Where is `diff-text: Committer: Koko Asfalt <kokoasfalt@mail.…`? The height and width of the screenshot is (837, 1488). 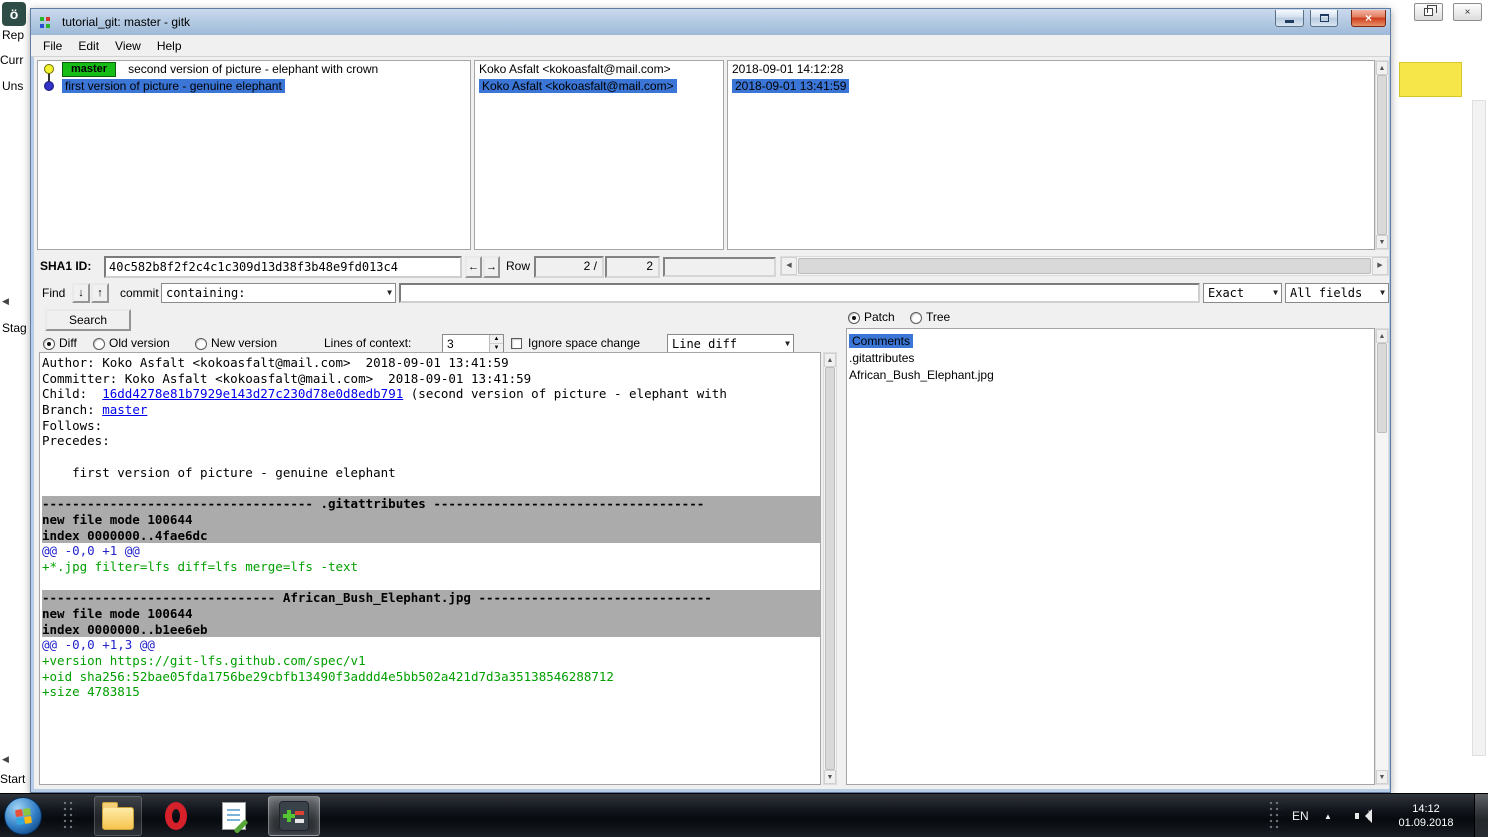 diff-text: Committer: Koko Asfalt <kokoasfalt@mail.… is located at coordinates (287, 378).